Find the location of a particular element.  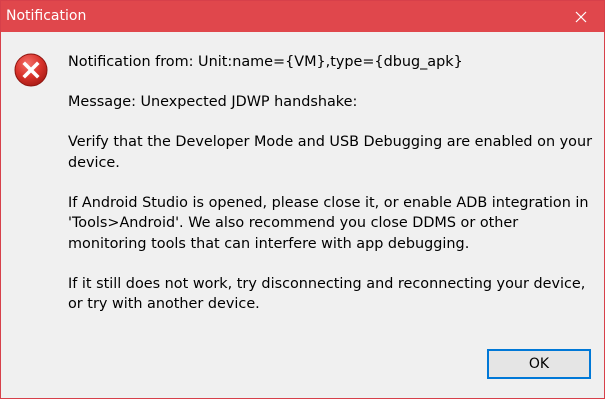

ok-button: OK is located at coordinates (539, 364).